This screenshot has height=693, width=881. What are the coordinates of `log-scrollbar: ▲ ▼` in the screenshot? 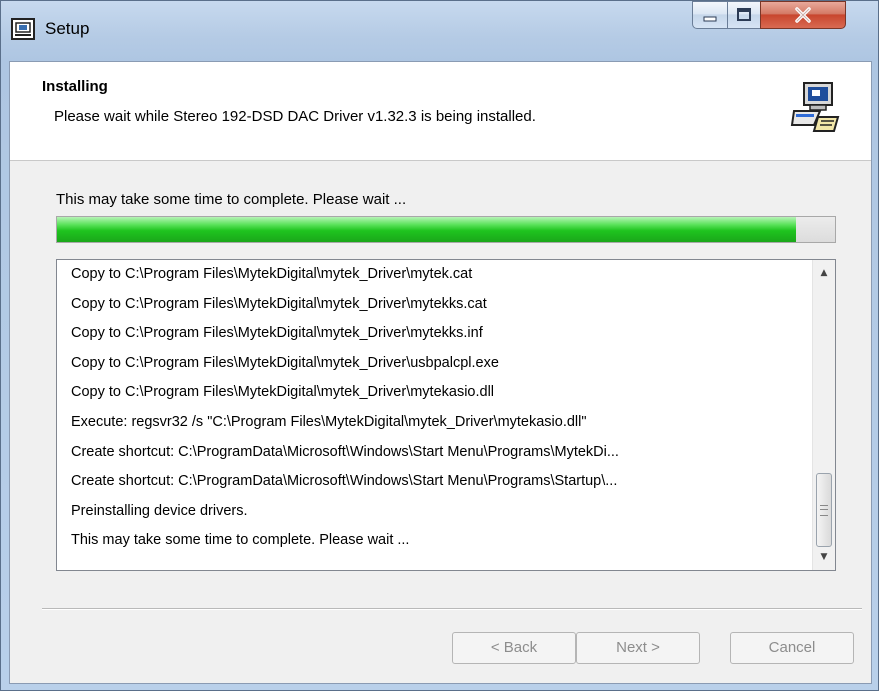 It's located at (823, 415).